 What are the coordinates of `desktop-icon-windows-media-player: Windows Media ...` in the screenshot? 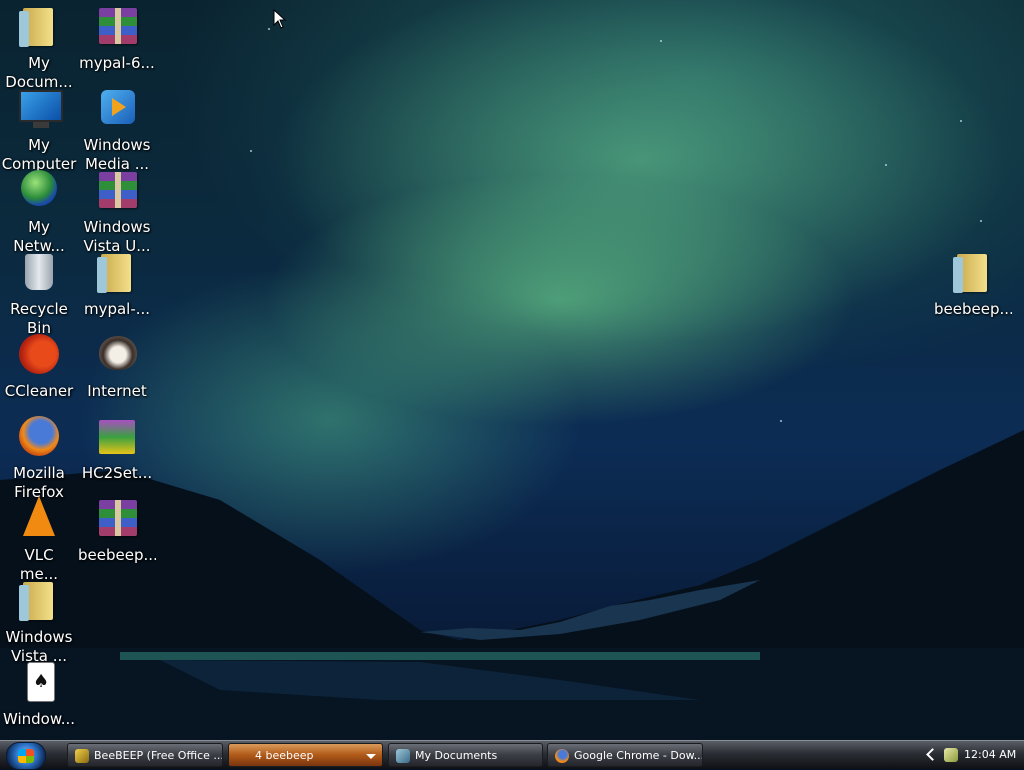 It's located at (117, 130).